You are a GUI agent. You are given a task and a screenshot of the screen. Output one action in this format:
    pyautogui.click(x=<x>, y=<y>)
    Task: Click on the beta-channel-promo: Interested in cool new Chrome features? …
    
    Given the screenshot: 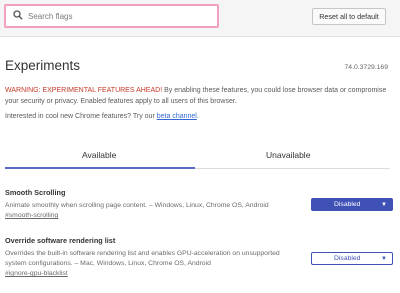 What is the action you would take?
    pyautogui.click(x=102, y=116)
    